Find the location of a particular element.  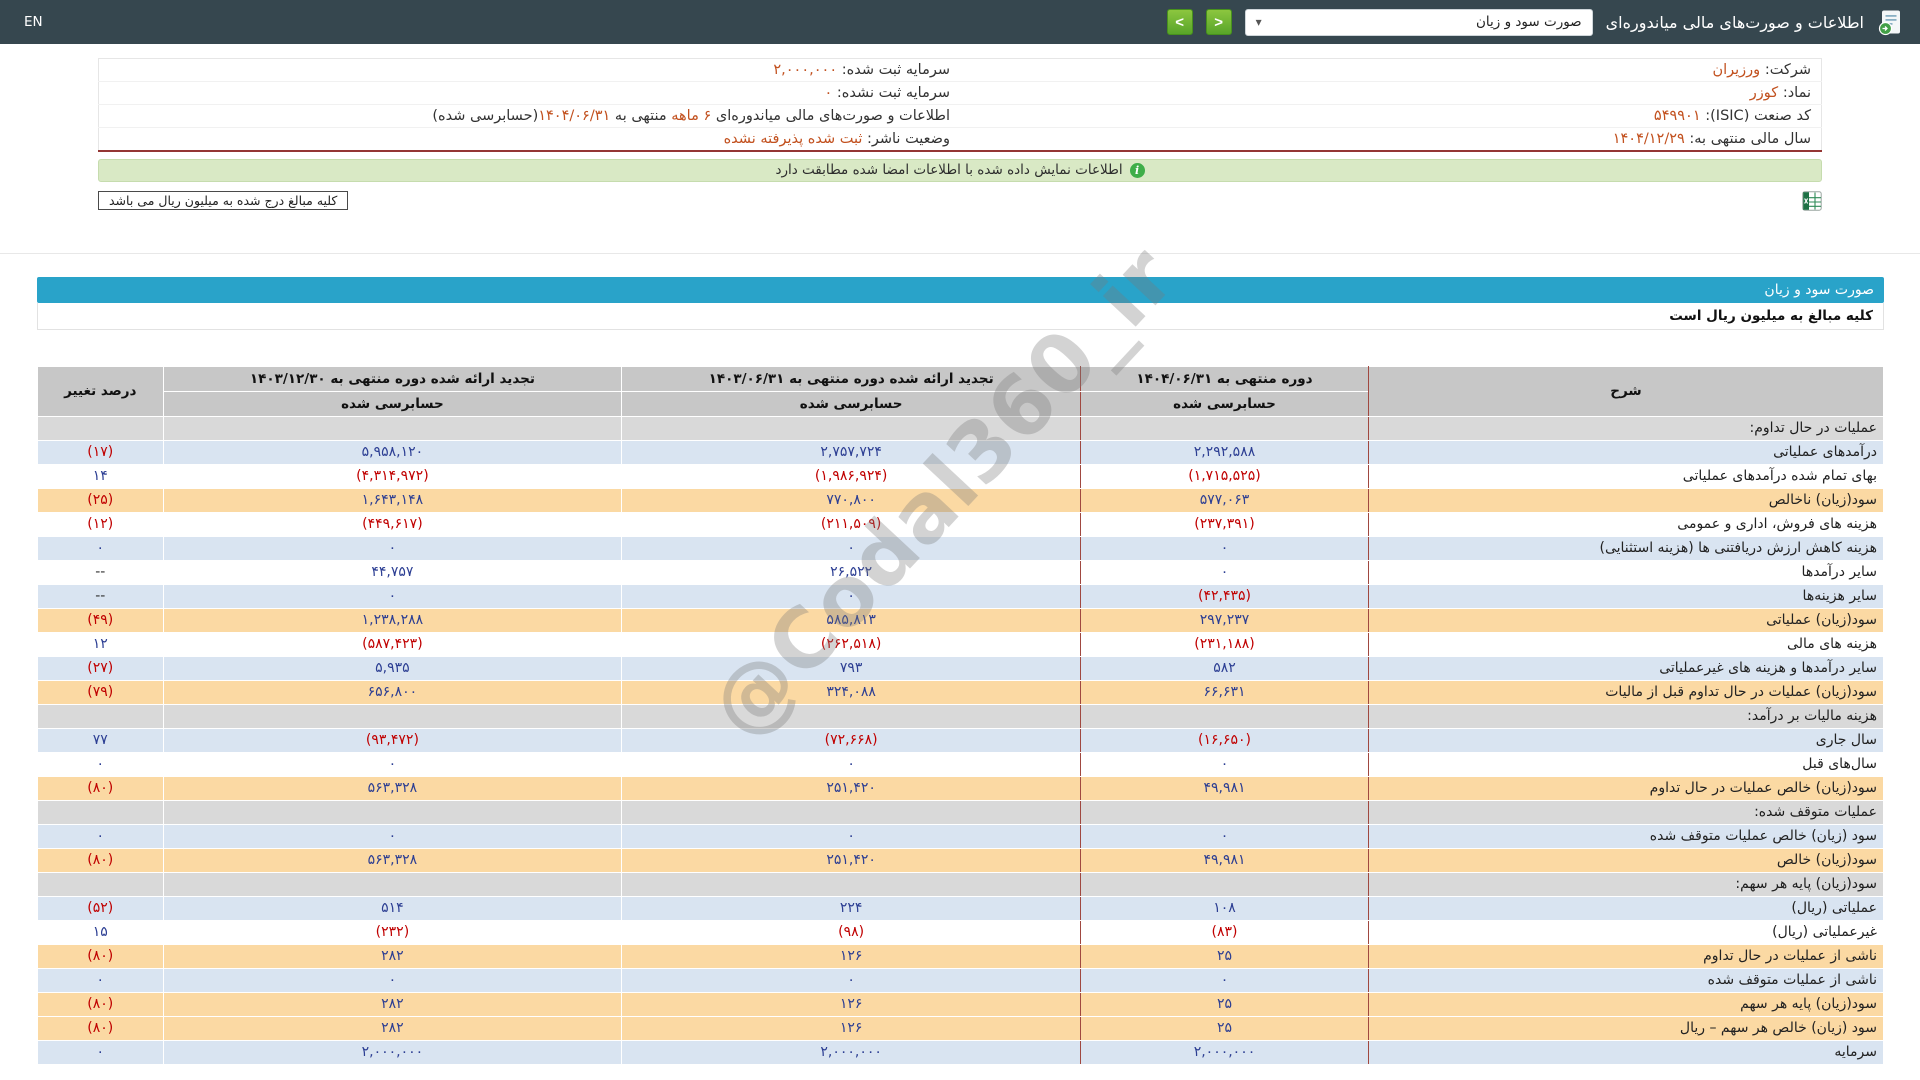

table-row: سال جاری (۱۶,۶۵۰) (۷۲,۶۶۸) (۹۳,۴۷۲) ۷۷ is located at coordinates (961, 740).